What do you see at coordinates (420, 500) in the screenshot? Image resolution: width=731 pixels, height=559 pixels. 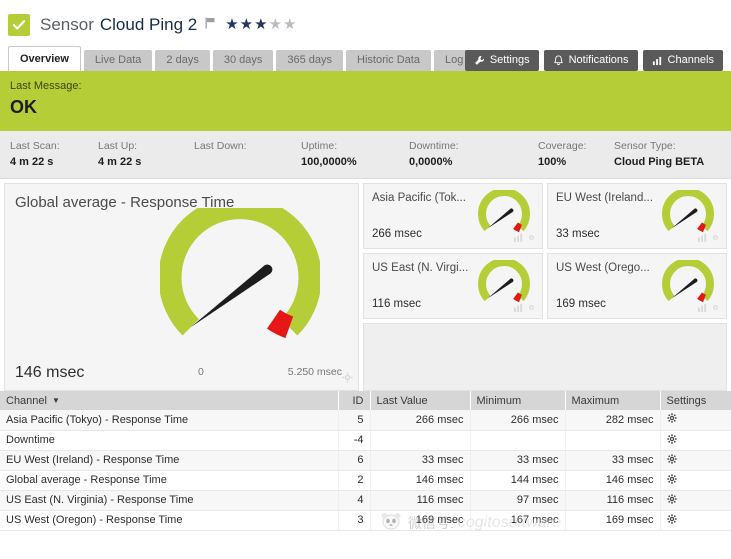 I see `cell-last-value: 116 msec` at bounding box center [420, 500].